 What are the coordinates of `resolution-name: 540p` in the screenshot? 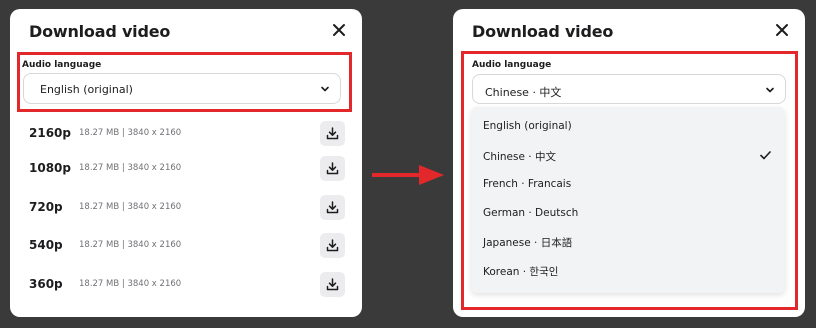 It's located at (46, 245).